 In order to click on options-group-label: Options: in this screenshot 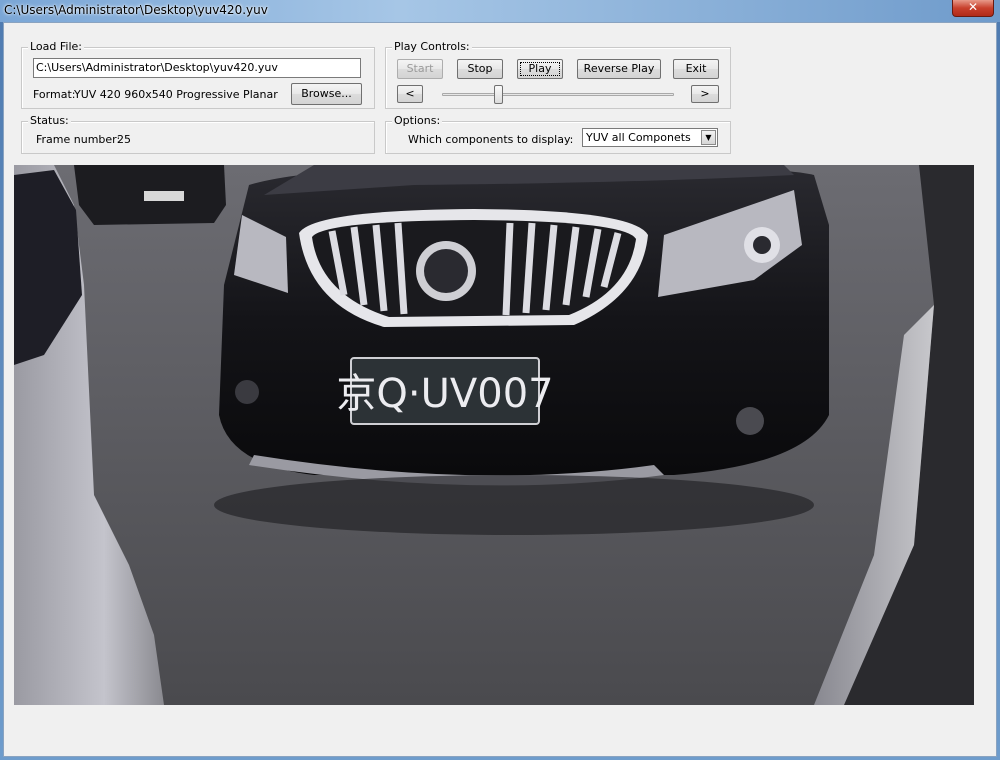, I will do `click(417, 120)`.